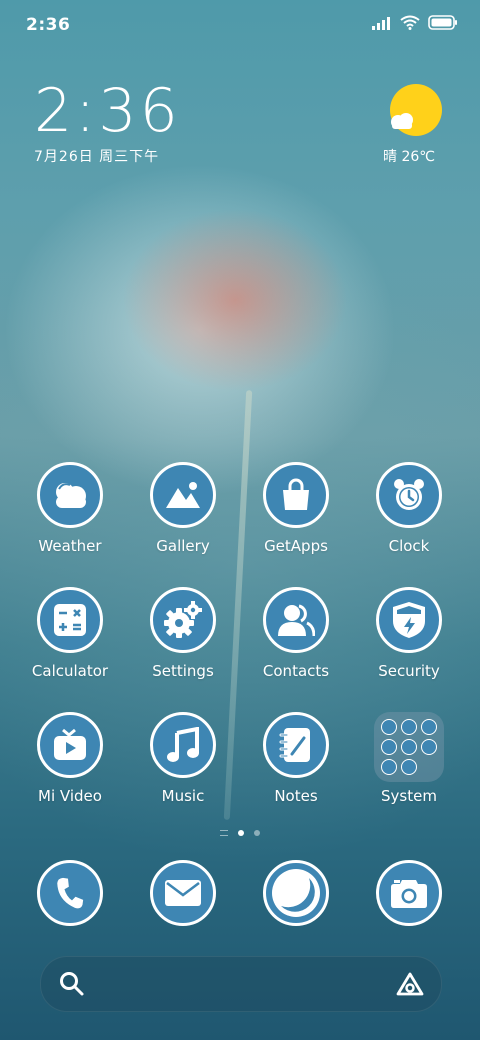 The height and width of the screenshot is (1040, 480). I want to click on shield-icon, so click(409, 620).